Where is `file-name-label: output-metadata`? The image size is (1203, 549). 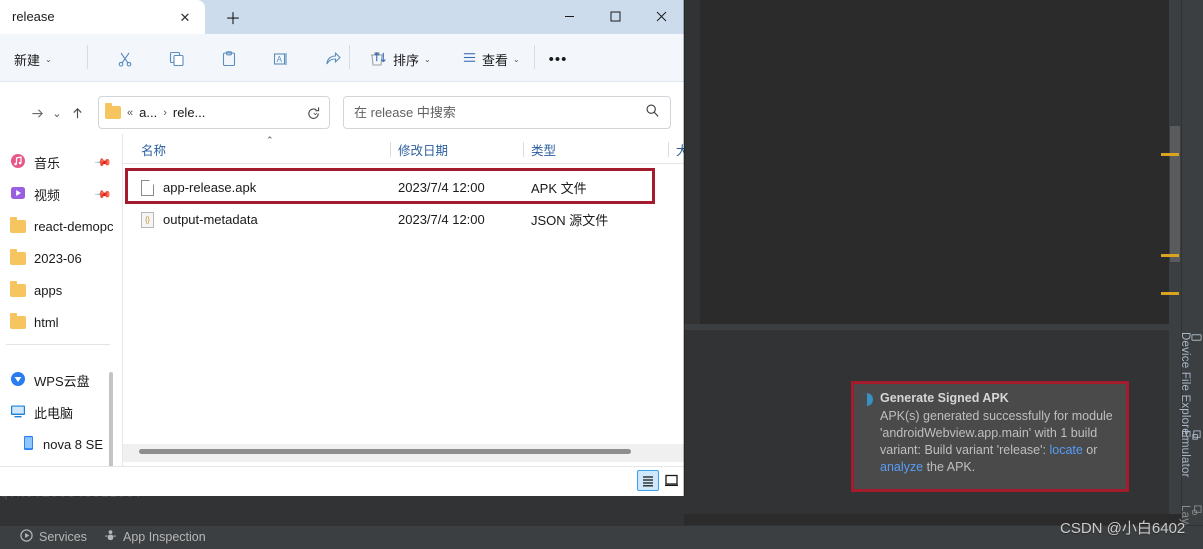 file-name-label: output-metadata is located at coordinates (210, 219).